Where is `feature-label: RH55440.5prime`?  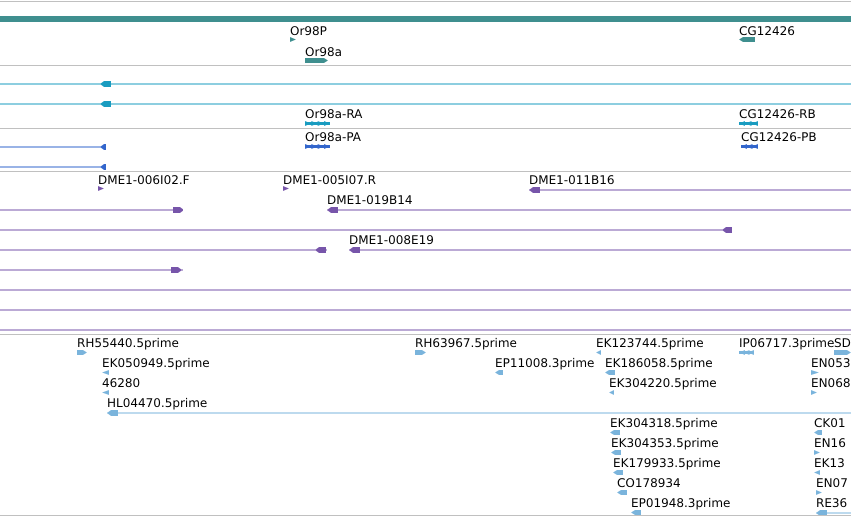
feature-label: RH55440.5prime is located at coordinates (128, 343).